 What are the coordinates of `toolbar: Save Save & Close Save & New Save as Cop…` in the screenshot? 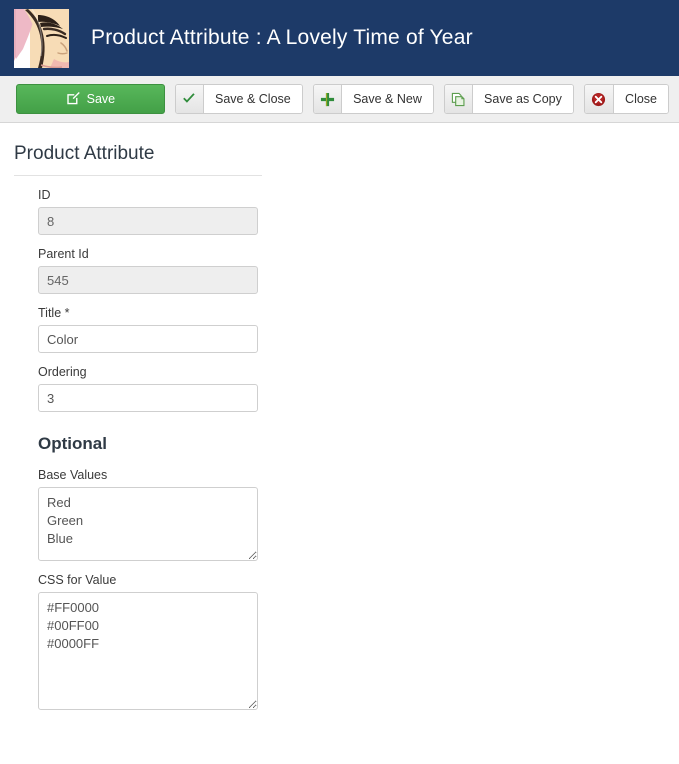 It's located at (339, 99).